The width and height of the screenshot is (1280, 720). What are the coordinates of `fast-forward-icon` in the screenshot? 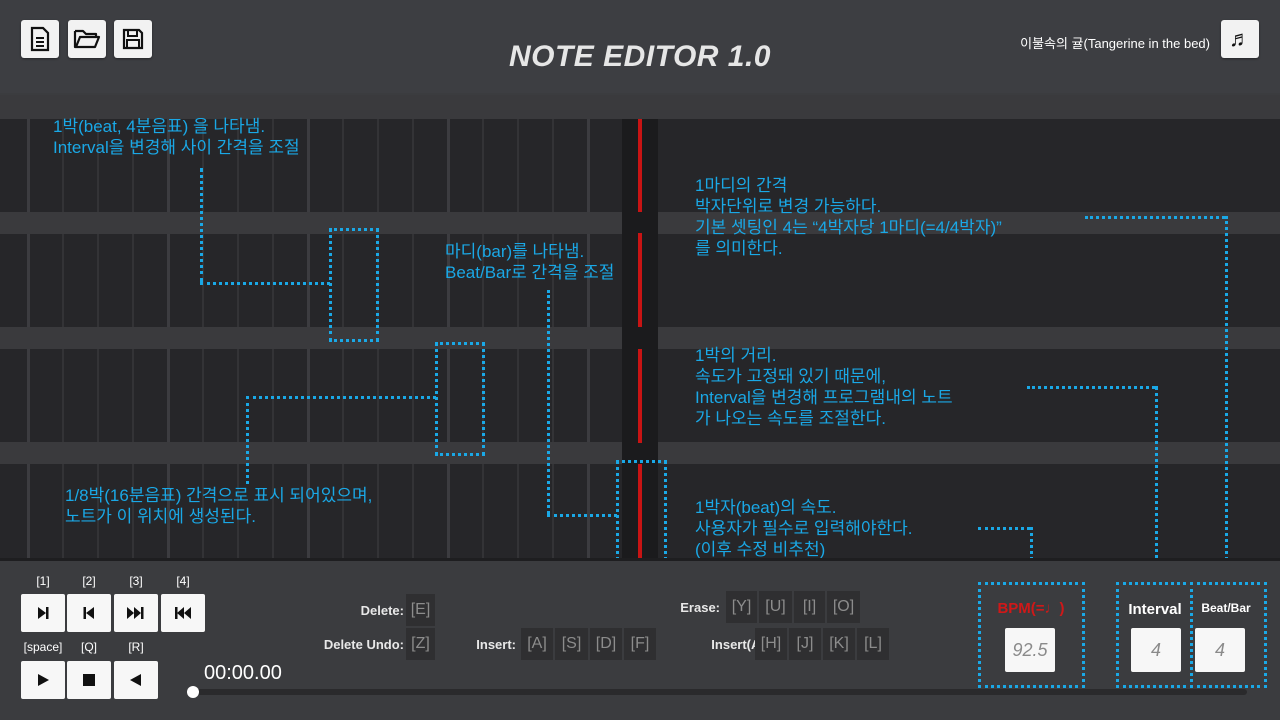 It's located at (135, 613).